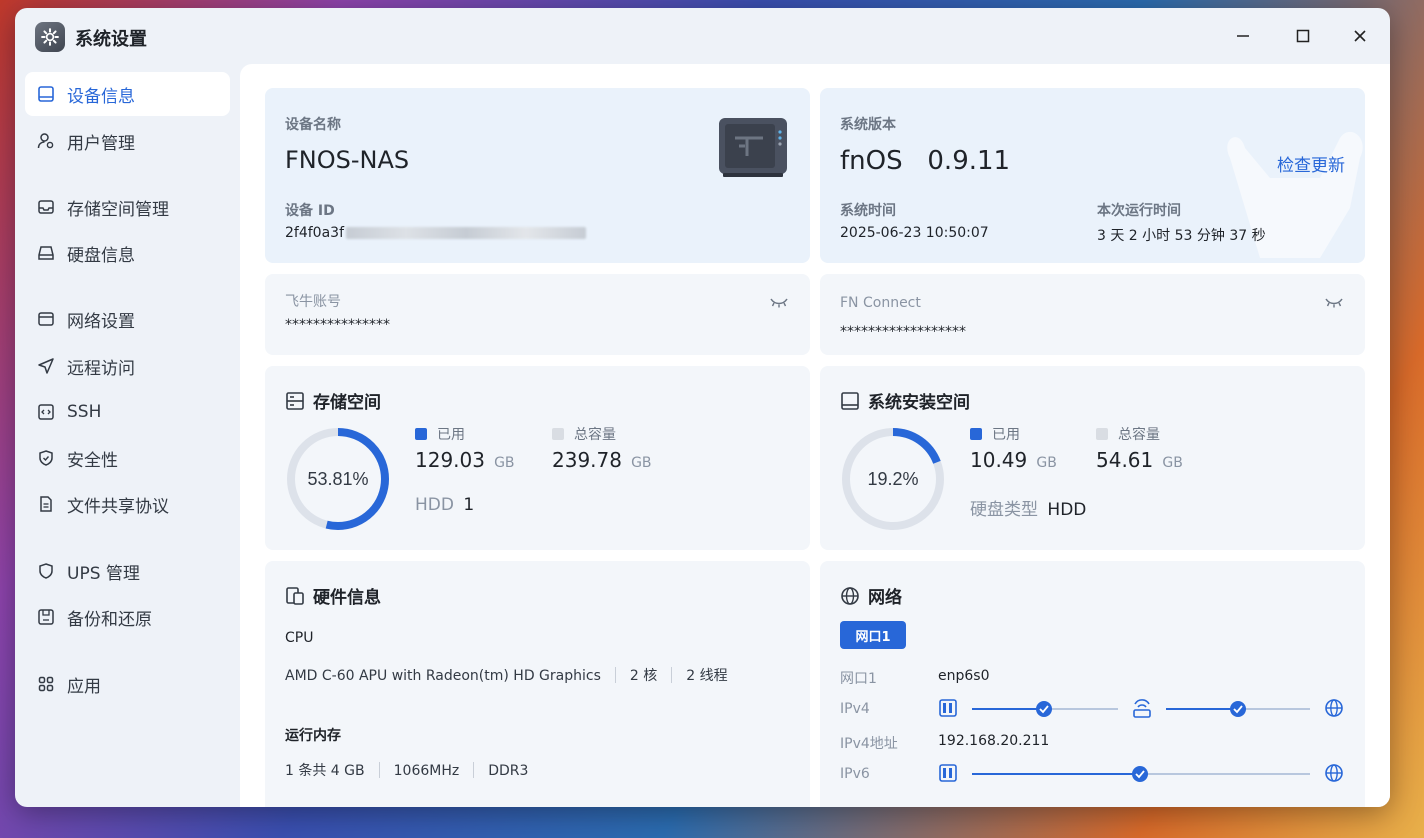 This screenshot has height=838, width=1424. What do you see at coordinates (127, 684) in the screenshot?
I see `sidebar-item-apps: 应用` at bounding box center [127, 684].